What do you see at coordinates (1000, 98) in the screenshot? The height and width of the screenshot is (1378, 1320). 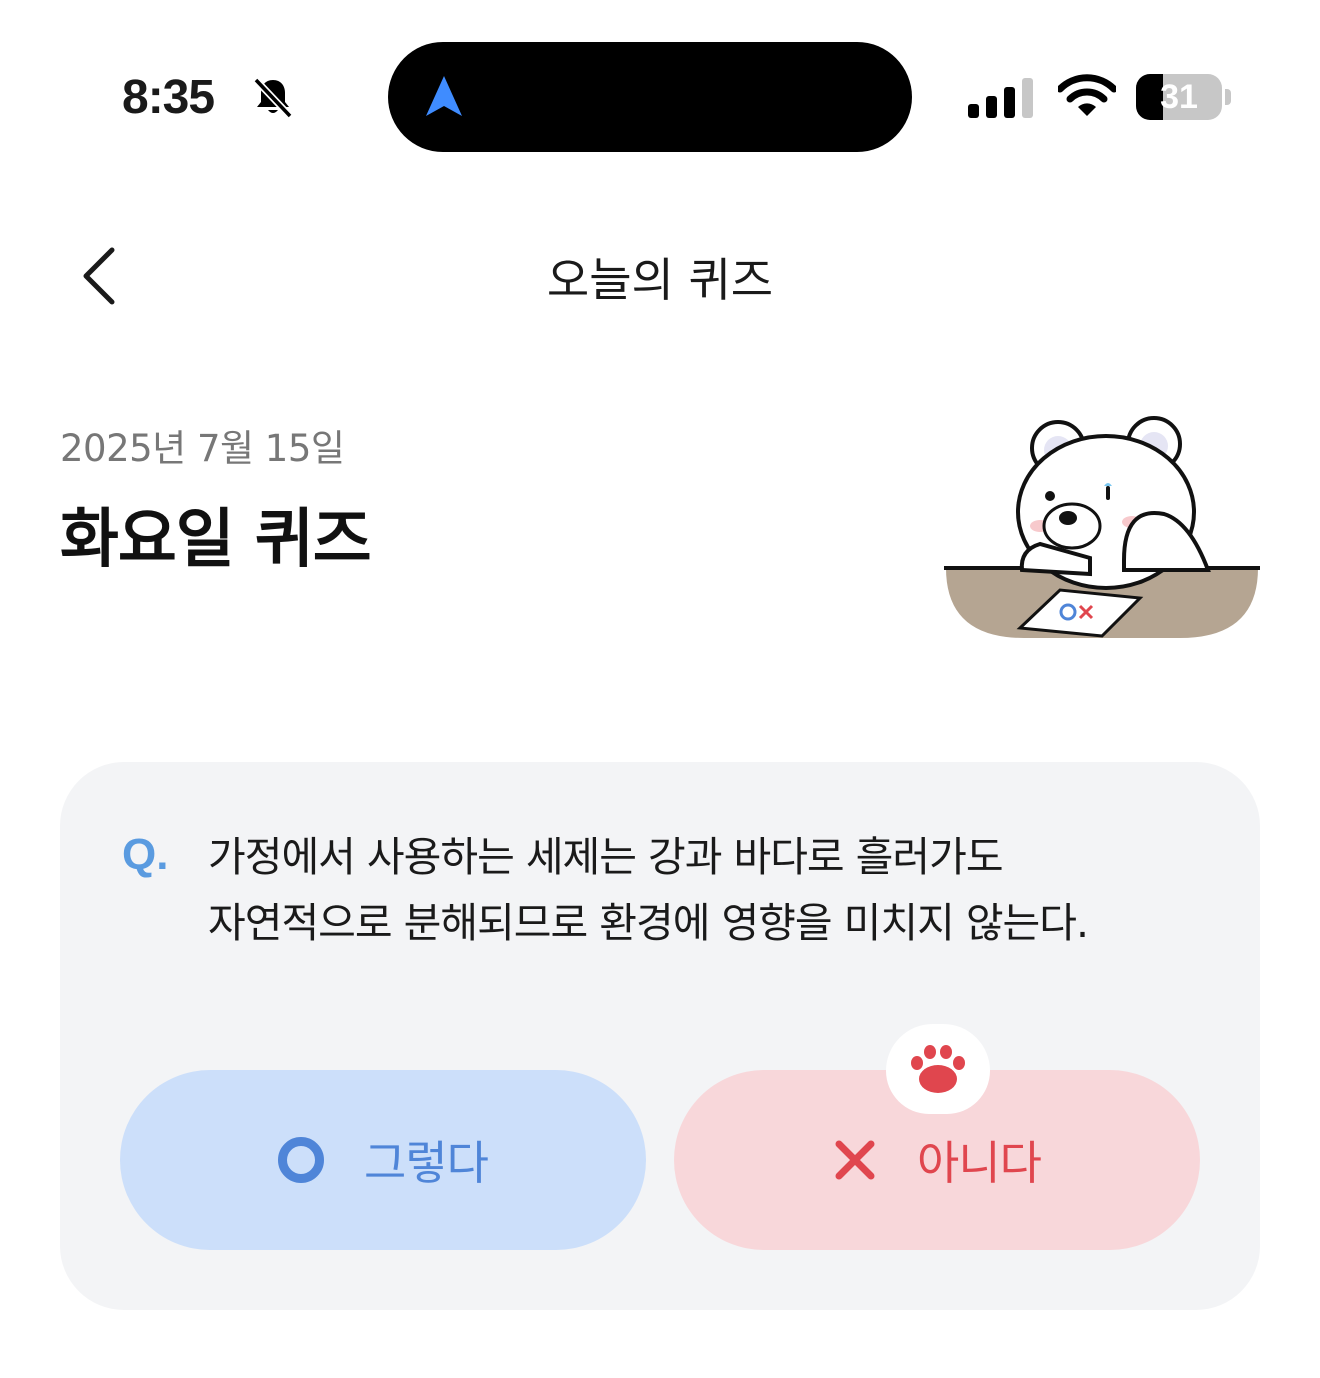 I see `cellular-signal-icon` at bounding box center [1000, 98].